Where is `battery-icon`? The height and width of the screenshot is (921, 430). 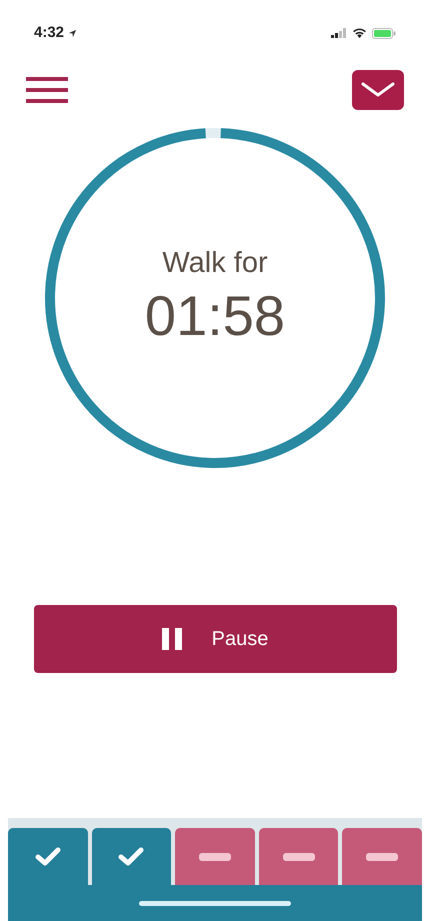 battery-icon is located at coordinates (384, 33).